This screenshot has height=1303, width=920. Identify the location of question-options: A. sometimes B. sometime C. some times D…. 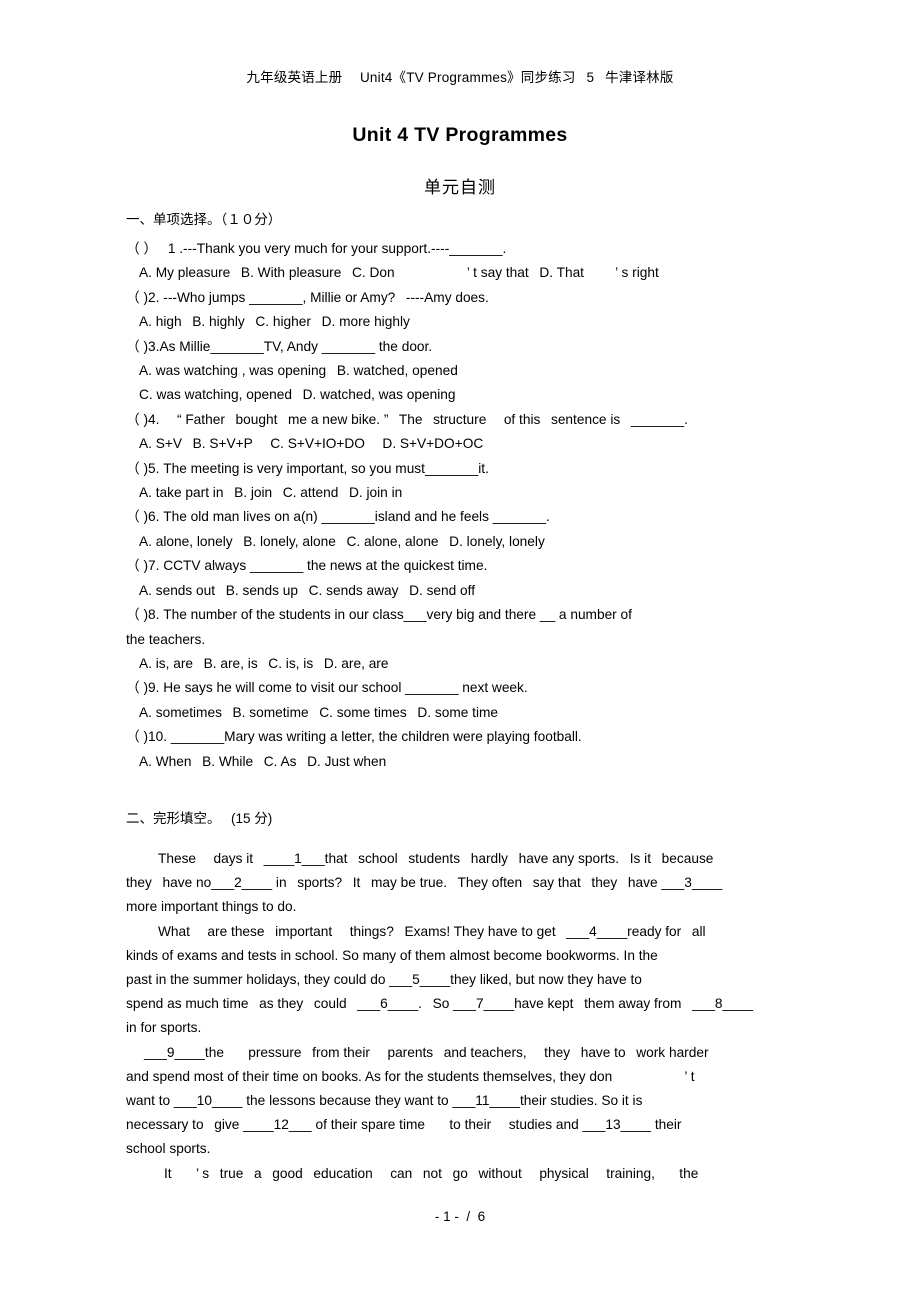
(318, 712).